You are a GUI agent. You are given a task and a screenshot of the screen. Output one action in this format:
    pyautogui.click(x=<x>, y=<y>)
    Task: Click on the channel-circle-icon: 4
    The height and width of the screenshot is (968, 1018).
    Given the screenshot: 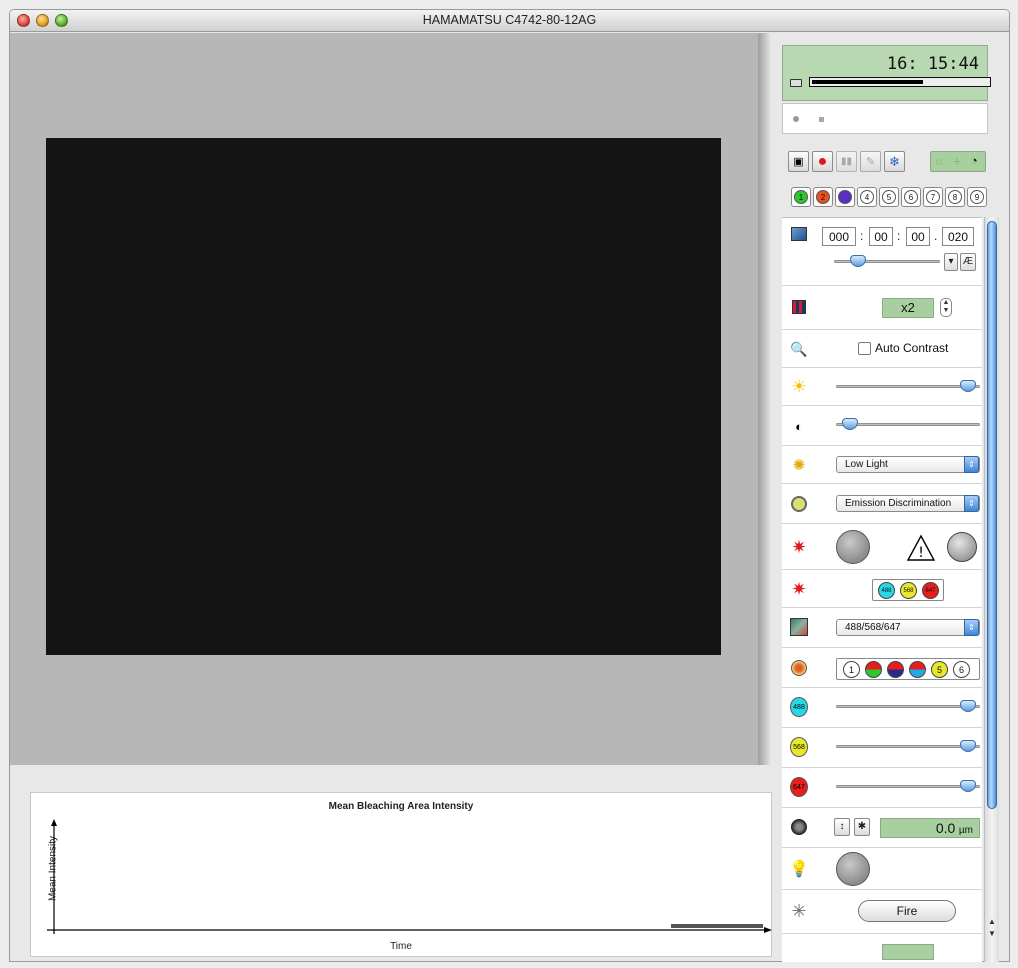 What is the action you would take?
    pyautogui.click(x=867, y=197)
    